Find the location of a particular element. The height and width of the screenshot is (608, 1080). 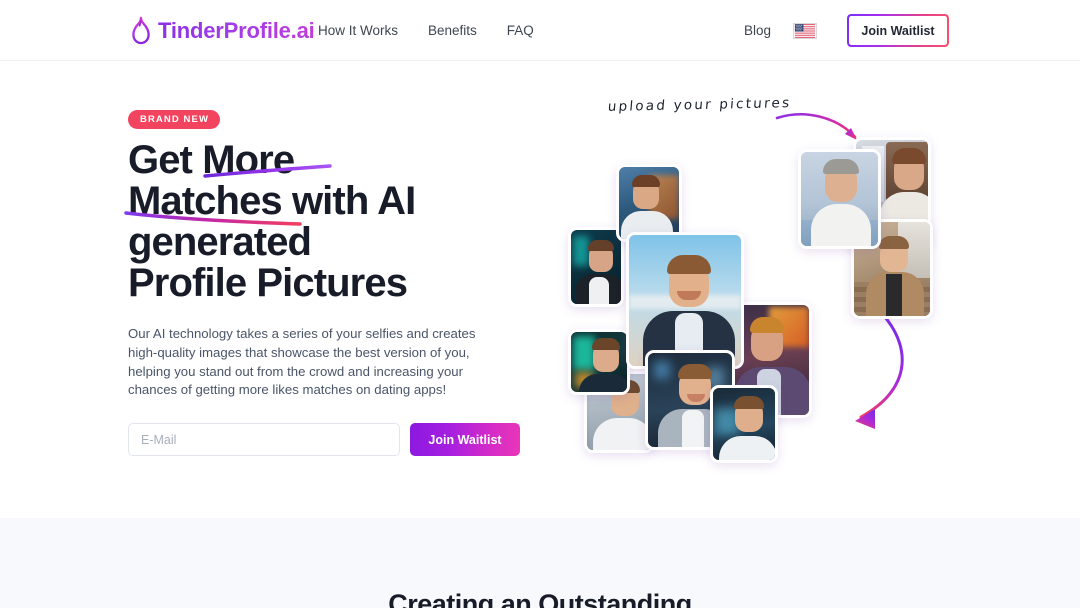

header-join-waitlist-button: Join Waitlist is located at coordinates (898, 30).